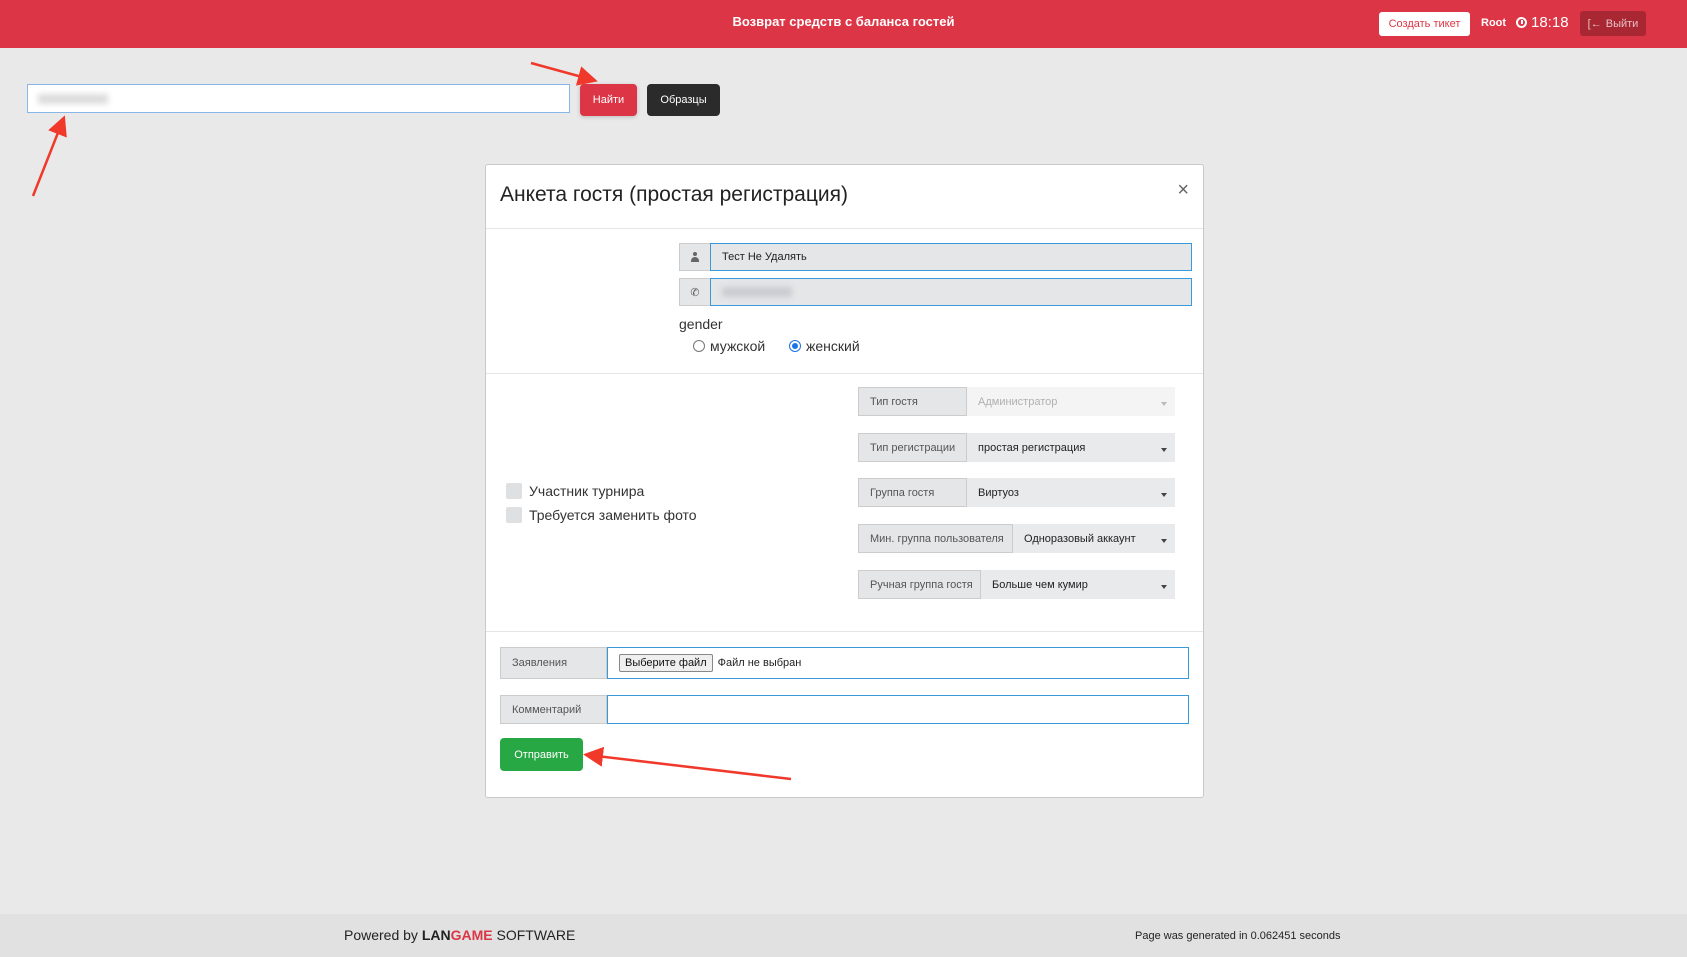 This screenshot has width=1687, height=957. I want to click on powered-prefix: Powered by, so click(381, 935).